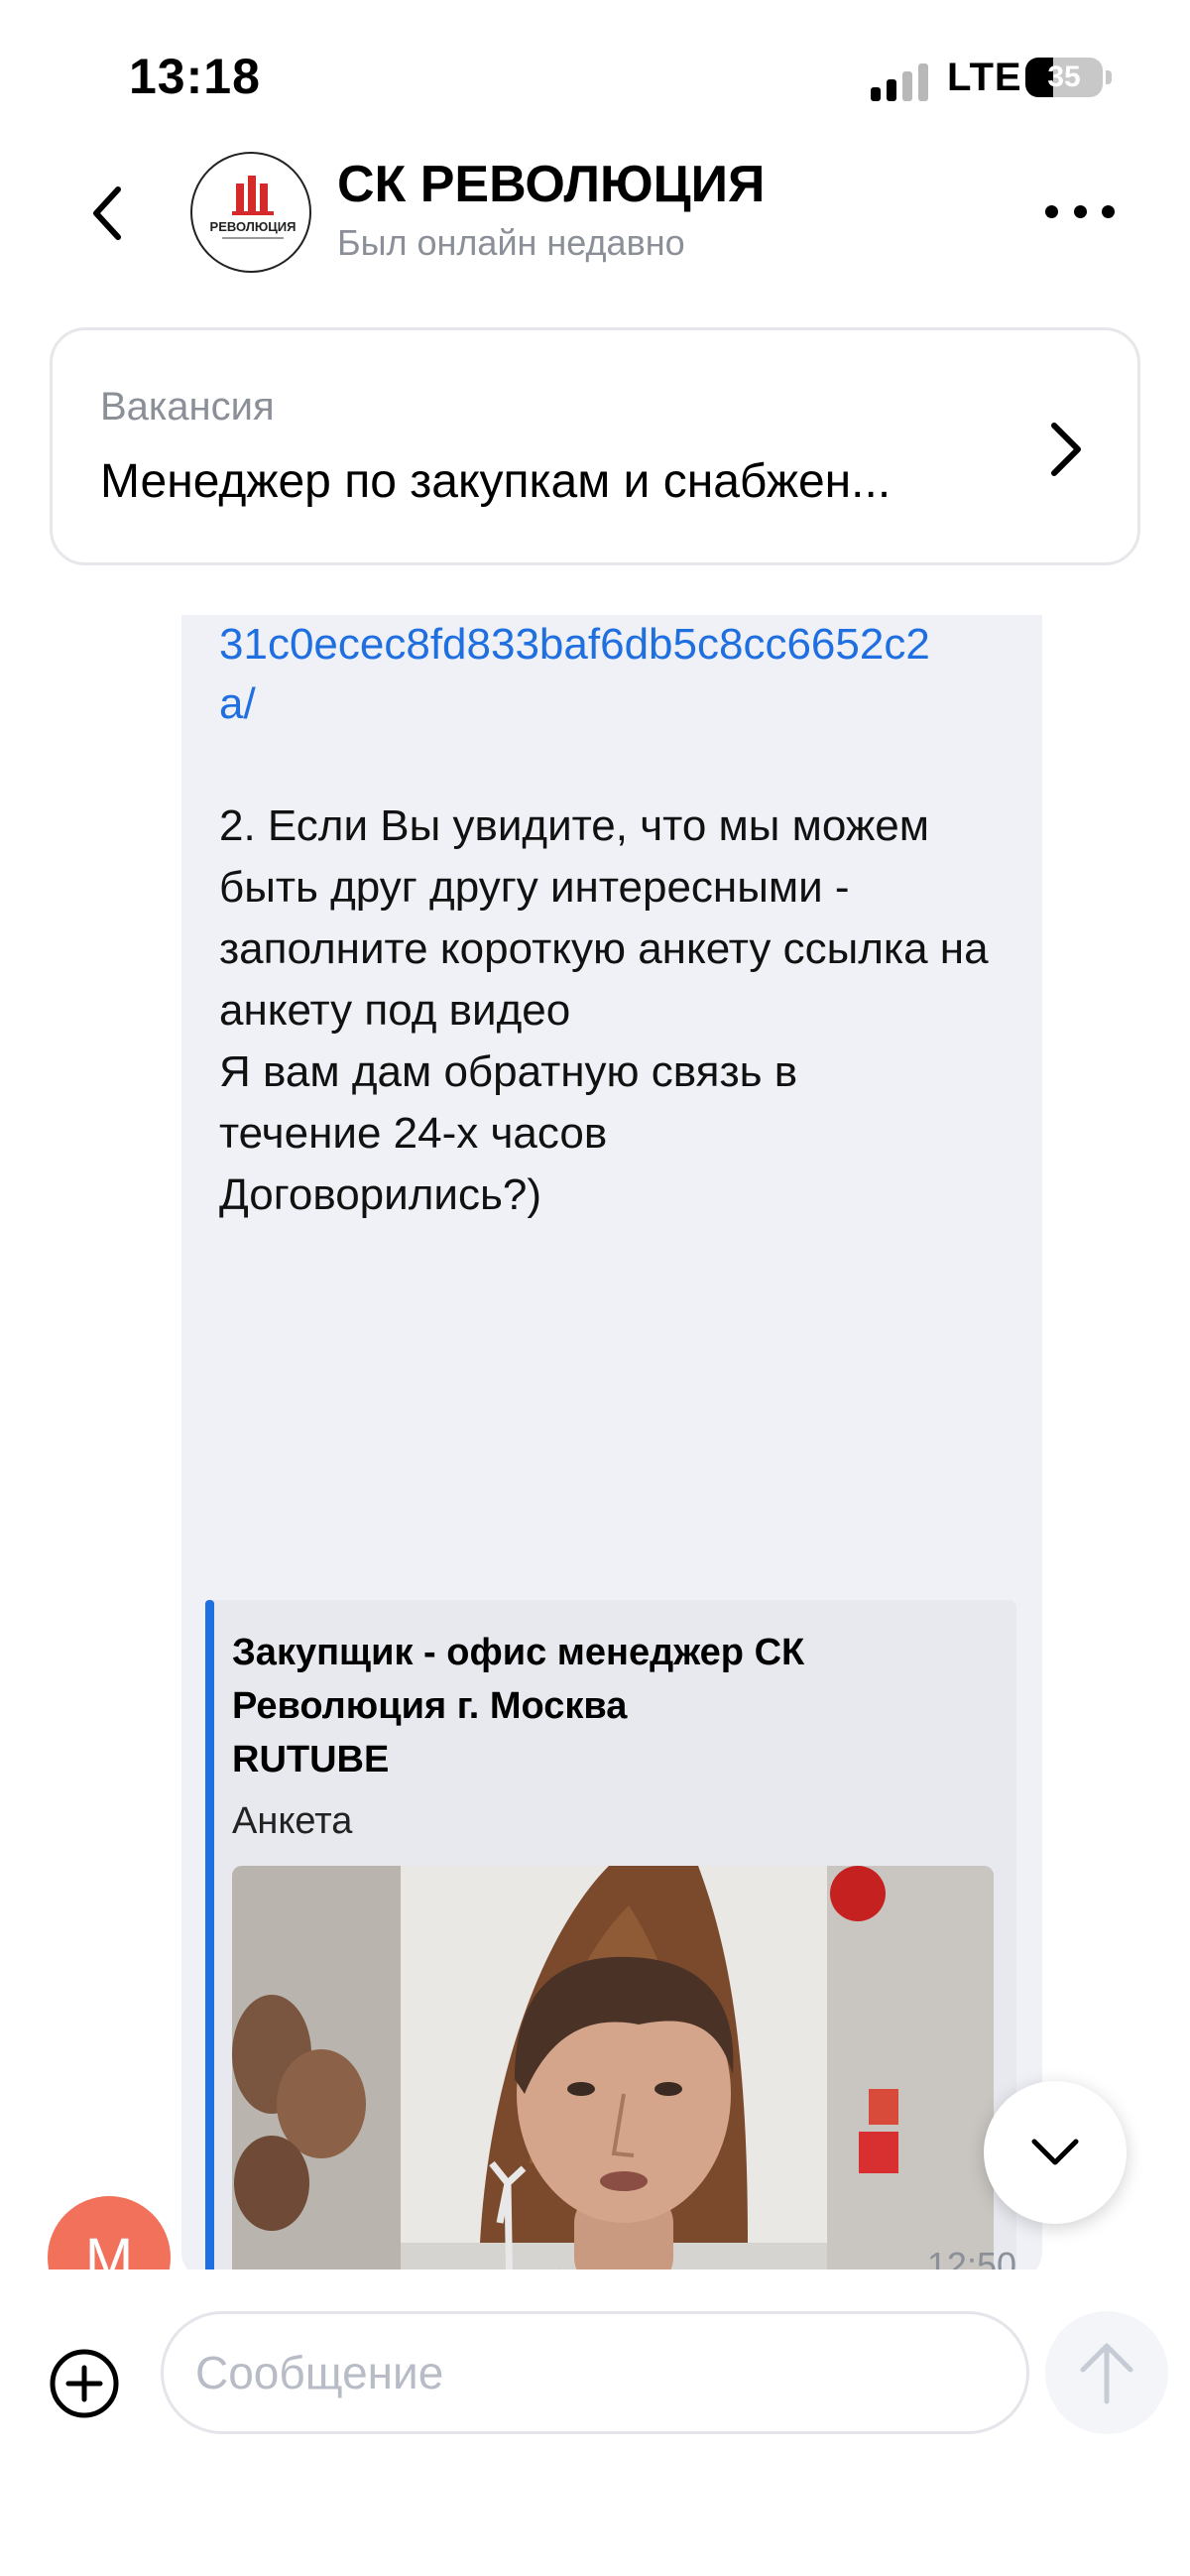 The image size is (1190, 2576). I want to click on user-avatar: М, so click(109, 2232).